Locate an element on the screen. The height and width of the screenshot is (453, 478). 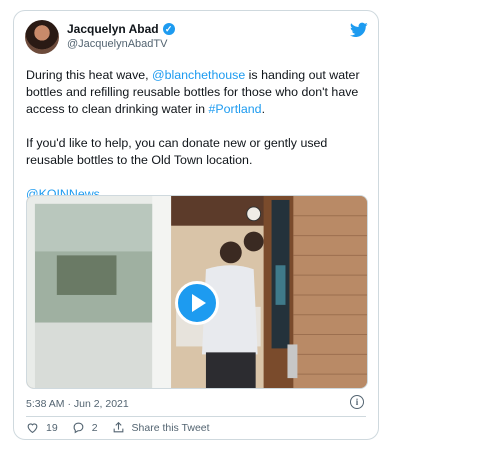
play-icon is located at coordinates (199, 303).